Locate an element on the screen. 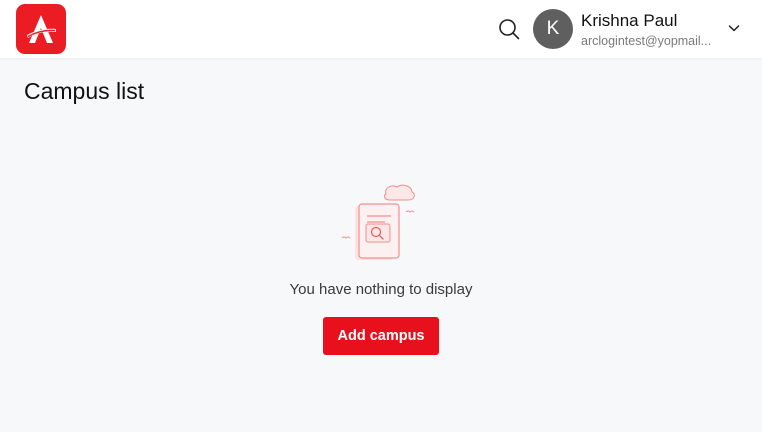 The height and width of the screenshot is (432, 762). add-campus-button: Add campus is located at coordinates (381, 336).